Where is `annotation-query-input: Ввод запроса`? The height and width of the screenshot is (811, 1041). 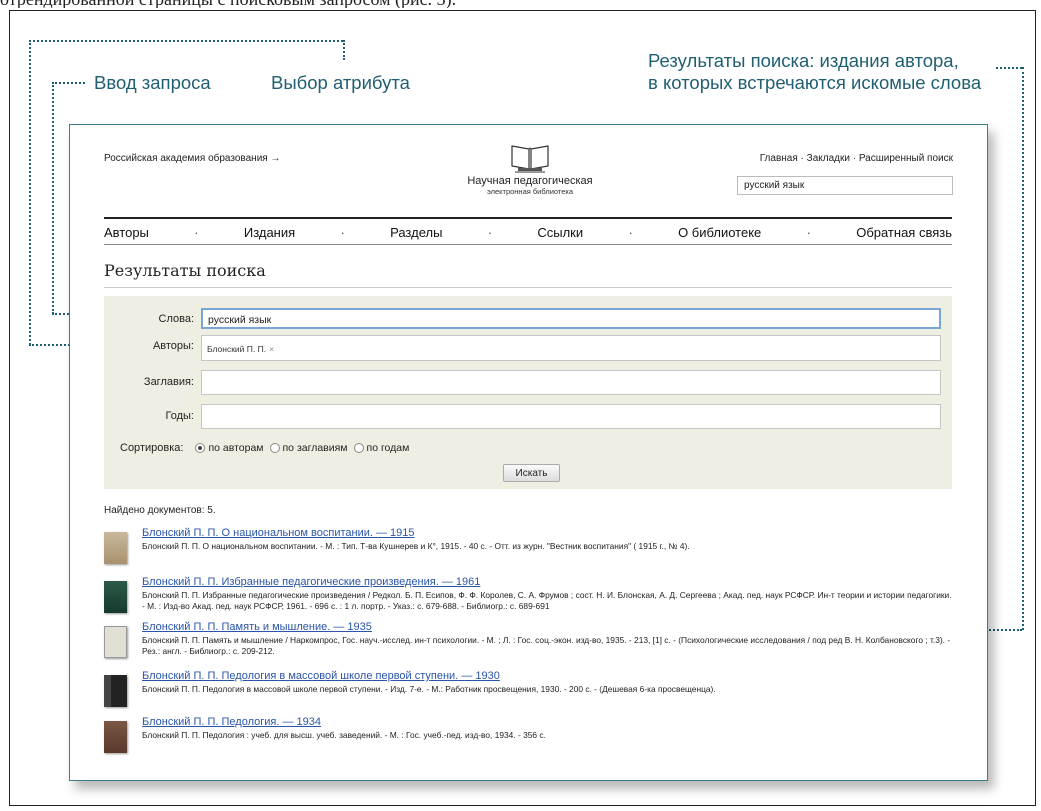
annotation-query-input: Ввод запроса is located at coordinates (152, 82).